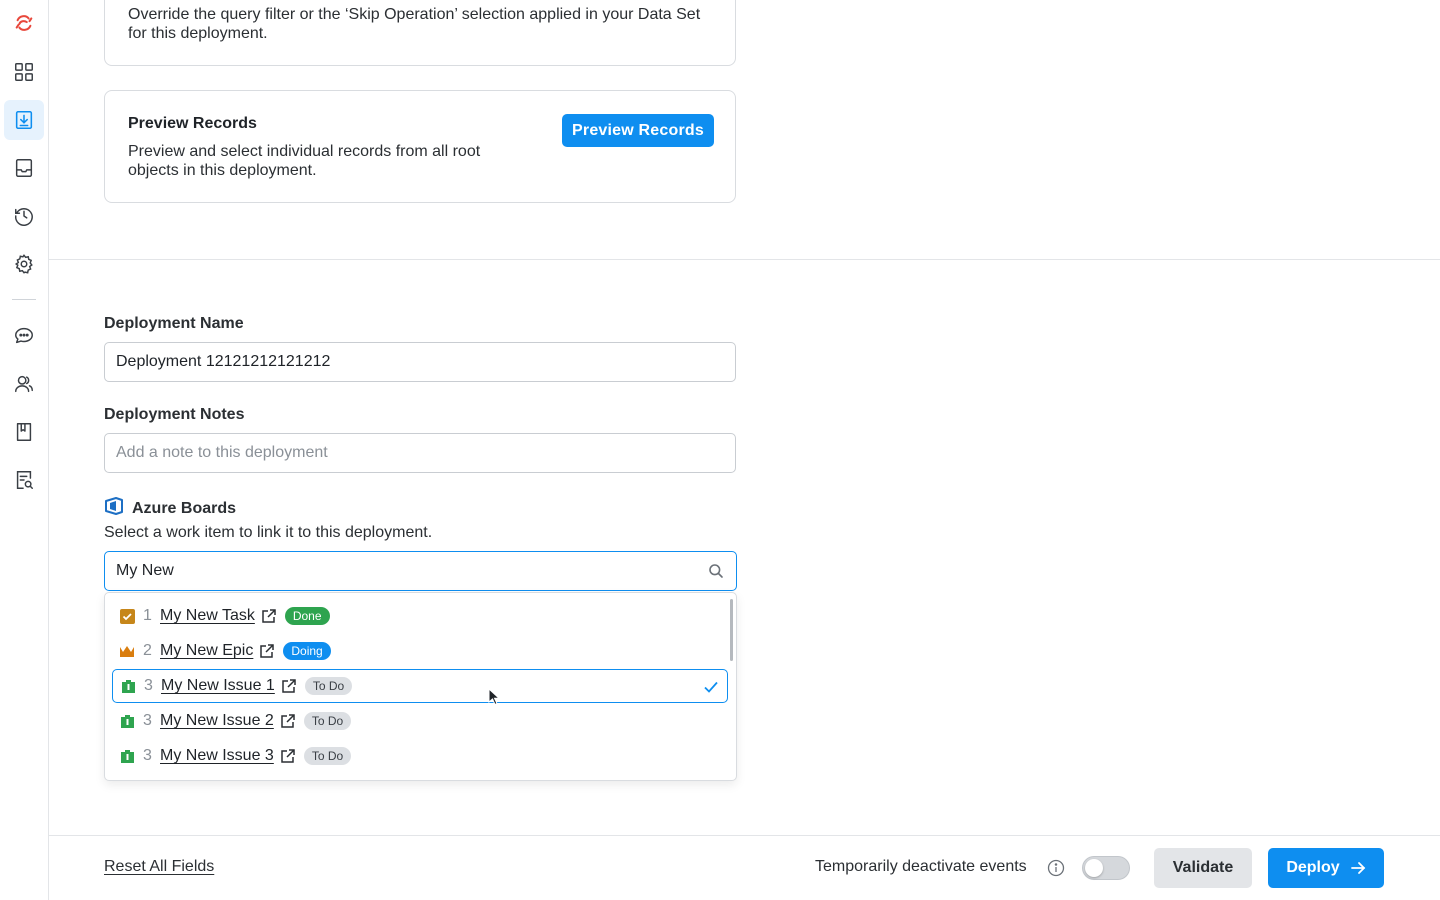  I want to click on inbox-icon, so click(24, 168).